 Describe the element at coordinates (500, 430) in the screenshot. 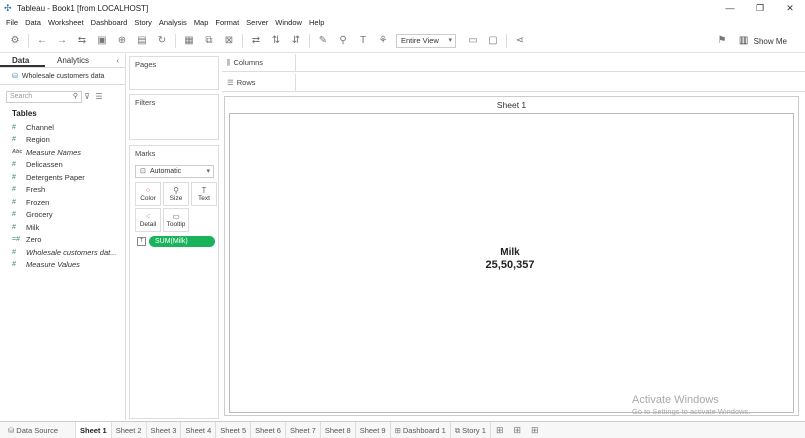

I see `new-worksheet-icon: ⊞` at that location.